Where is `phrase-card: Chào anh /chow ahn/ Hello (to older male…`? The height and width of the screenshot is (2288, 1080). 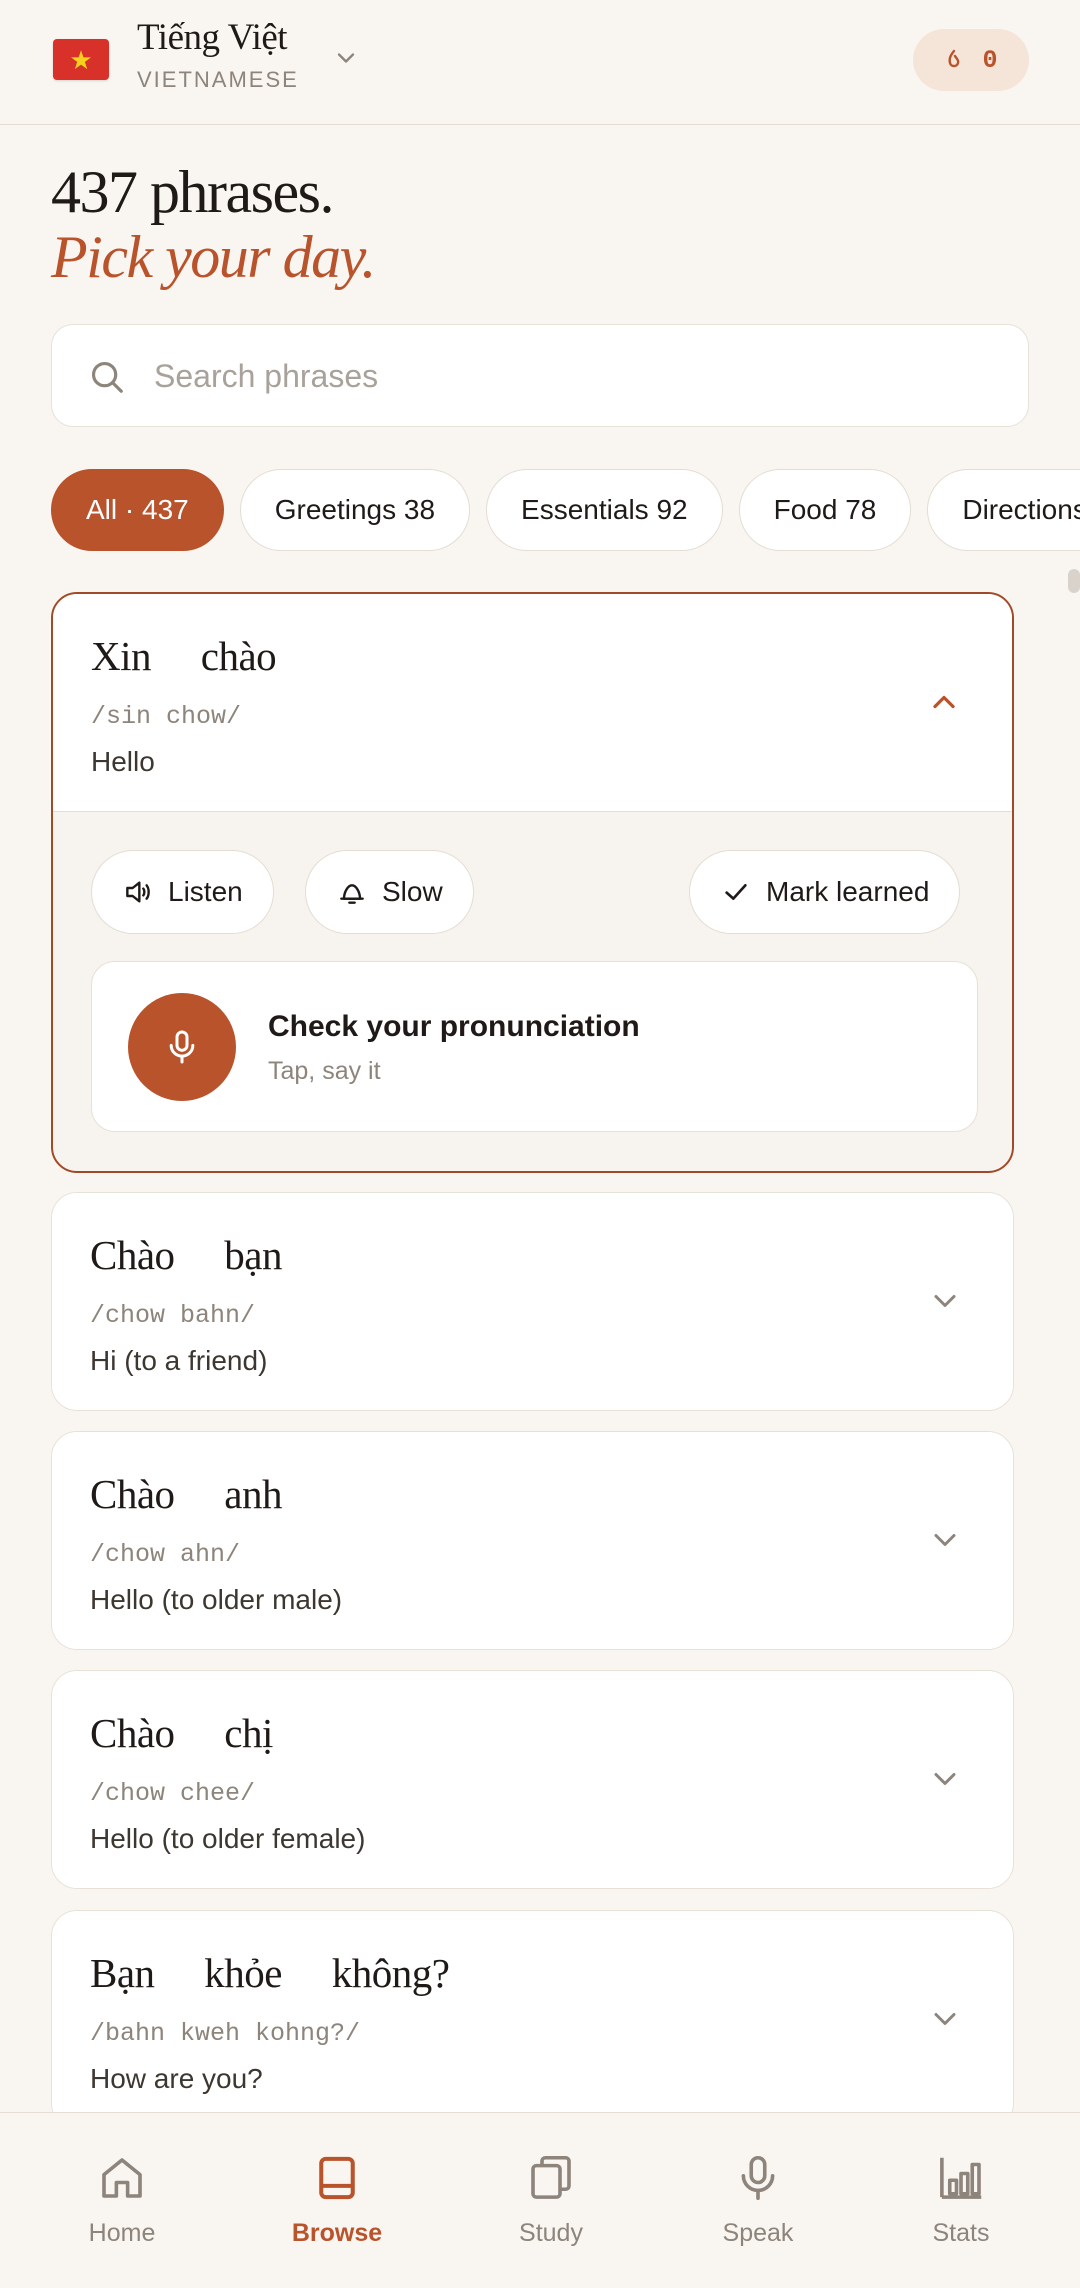
phrase-card: Chào anh /chow ahn/ Hello (to older male… is located at coordinates (532, 1540).